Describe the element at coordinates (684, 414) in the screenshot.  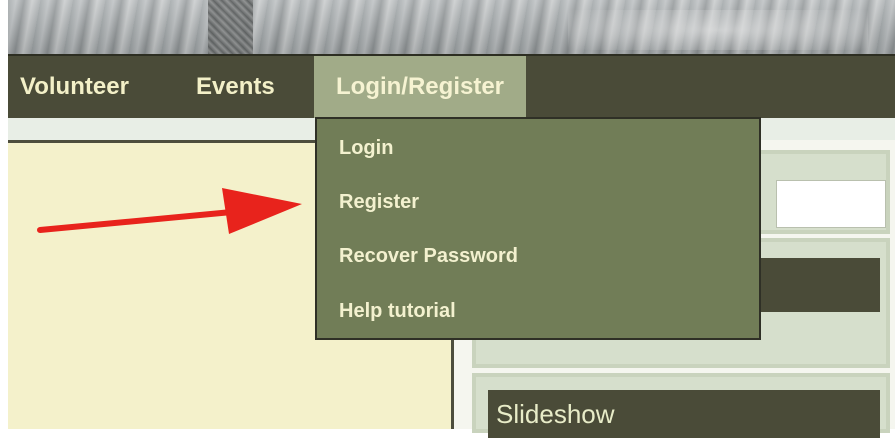
I see `slideshow-title: Slideshow` at that location.